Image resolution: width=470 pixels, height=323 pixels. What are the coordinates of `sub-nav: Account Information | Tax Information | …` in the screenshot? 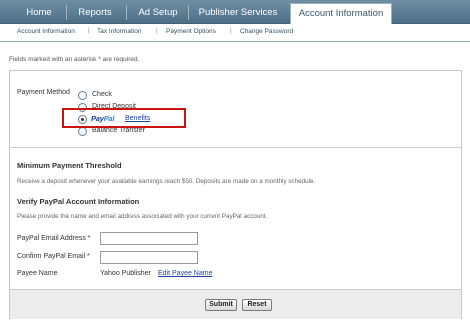 It's located at (235, 33).